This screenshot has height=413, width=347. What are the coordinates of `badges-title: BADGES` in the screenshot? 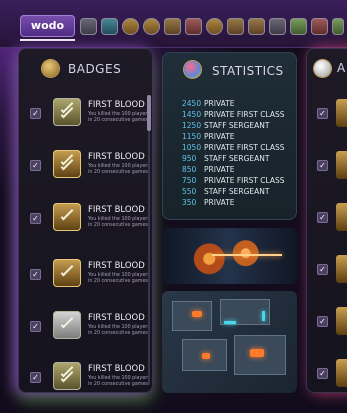 It's located at (95, 69).